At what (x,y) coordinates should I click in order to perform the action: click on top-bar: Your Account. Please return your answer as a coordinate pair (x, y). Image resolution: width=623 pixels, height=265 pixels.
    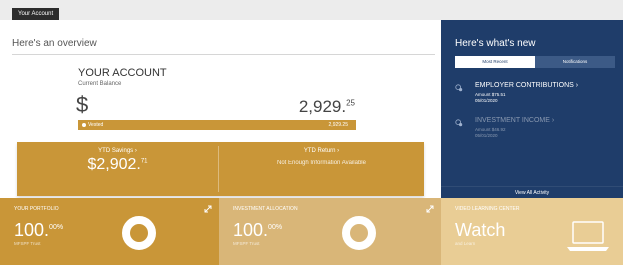
    Looking at the image, I should click on (311, 10).